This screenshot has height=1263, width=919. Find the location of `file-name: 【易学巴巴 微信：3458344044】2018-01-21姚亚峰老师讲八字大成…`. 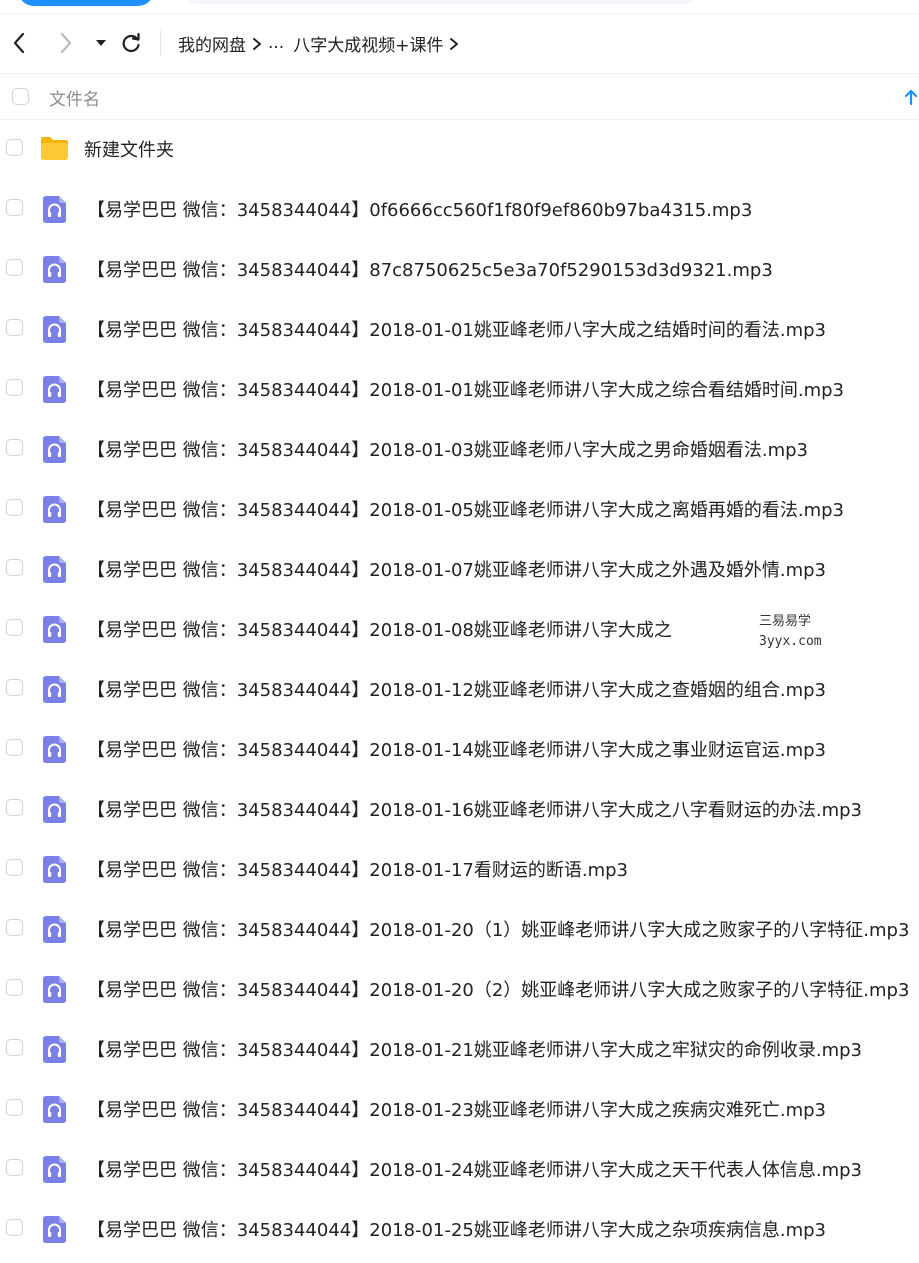

file-name: 【易学巴巴 微信：3458344044】2018-01-21姚亚峰老师讲八字大成… is located at coordinates (474, 1049).